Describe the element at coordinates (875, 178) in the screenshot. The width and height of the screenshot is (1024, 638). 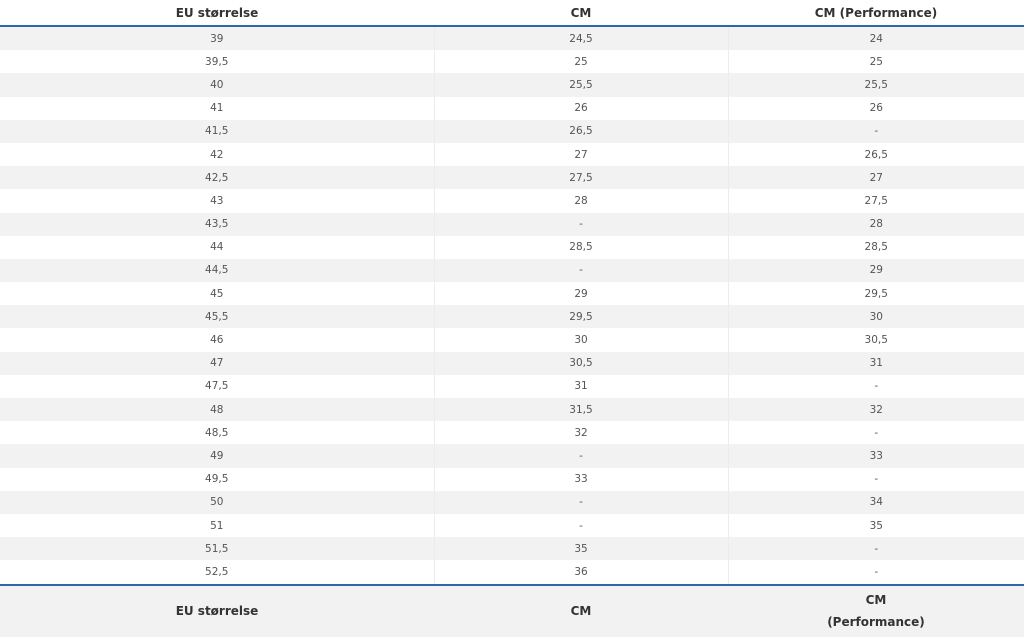
I see `cell-cm-performance: 27` at that location.